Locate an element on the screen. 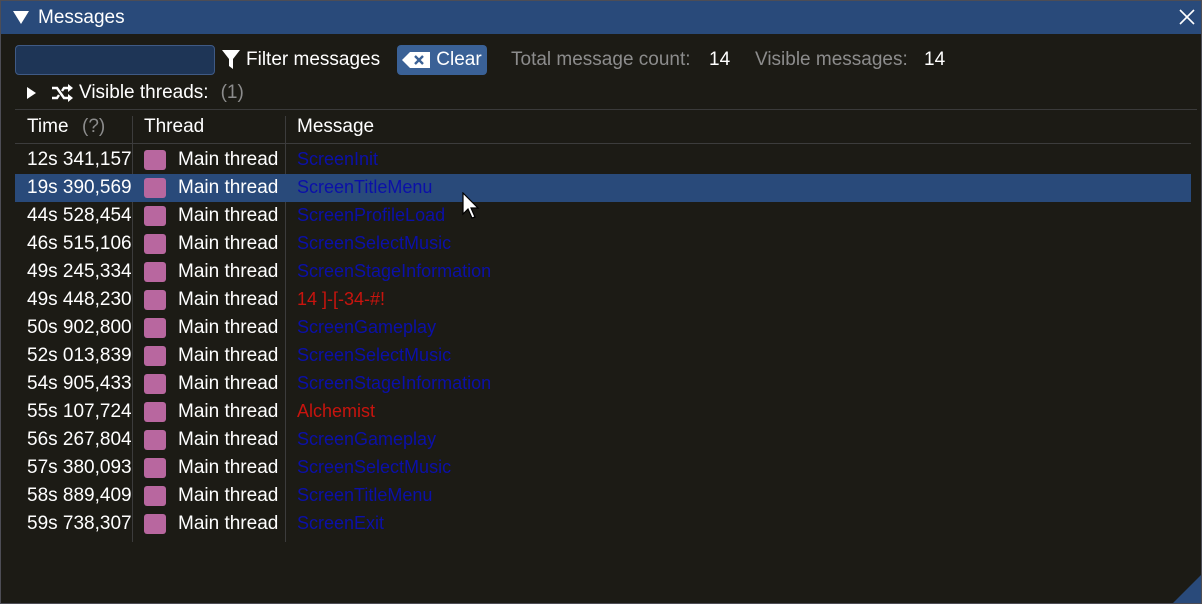  collapse-arrow-icon is located at coordinates (21, 17).